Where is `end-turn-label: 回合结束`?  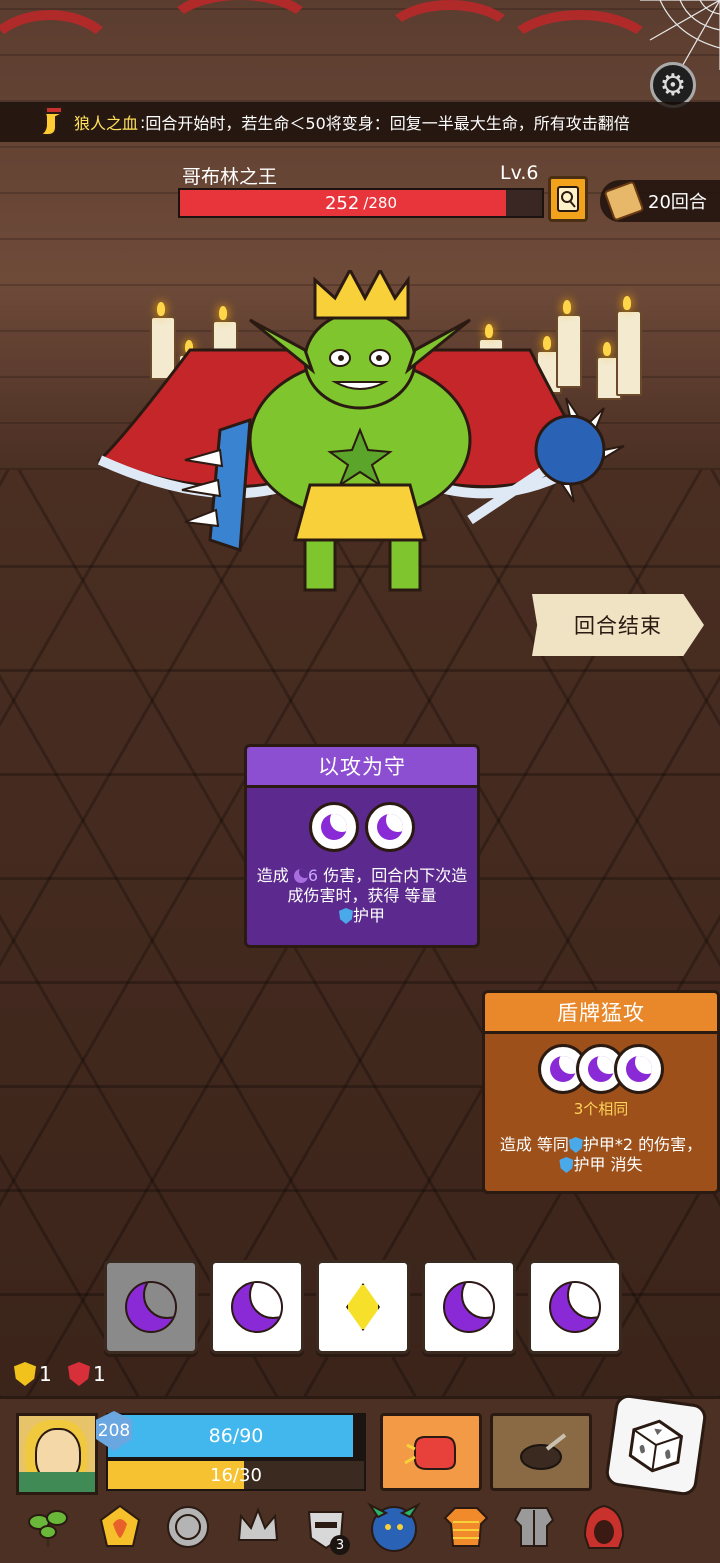 end-turn-label: 回合结束 is located at coordinates (618, 626).